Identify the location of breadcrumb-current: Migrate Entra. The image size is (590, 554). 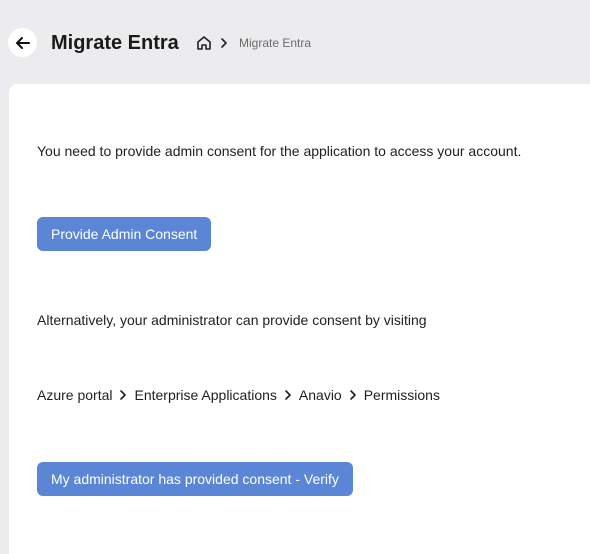
(275, 43).